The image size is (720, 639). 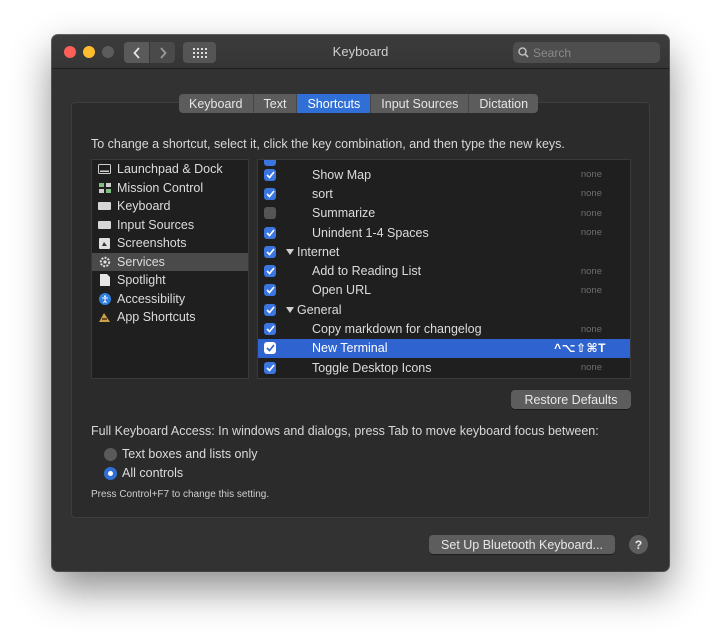 I want to click on search-box, so click(x=586, y=52).